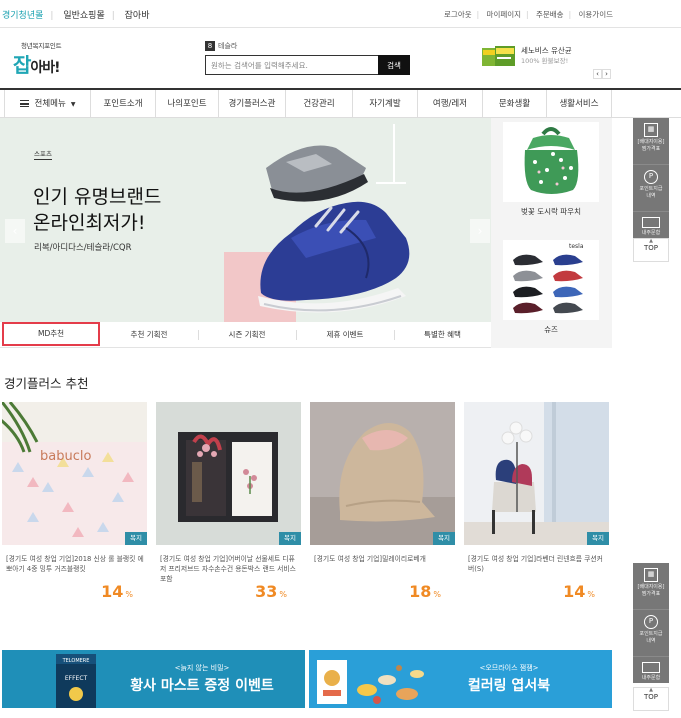 This screenshot has height=718, width=681. I want to click on product-name: [경기도 여성 창업 기업]밀레이리로베개, so click(370, 559).